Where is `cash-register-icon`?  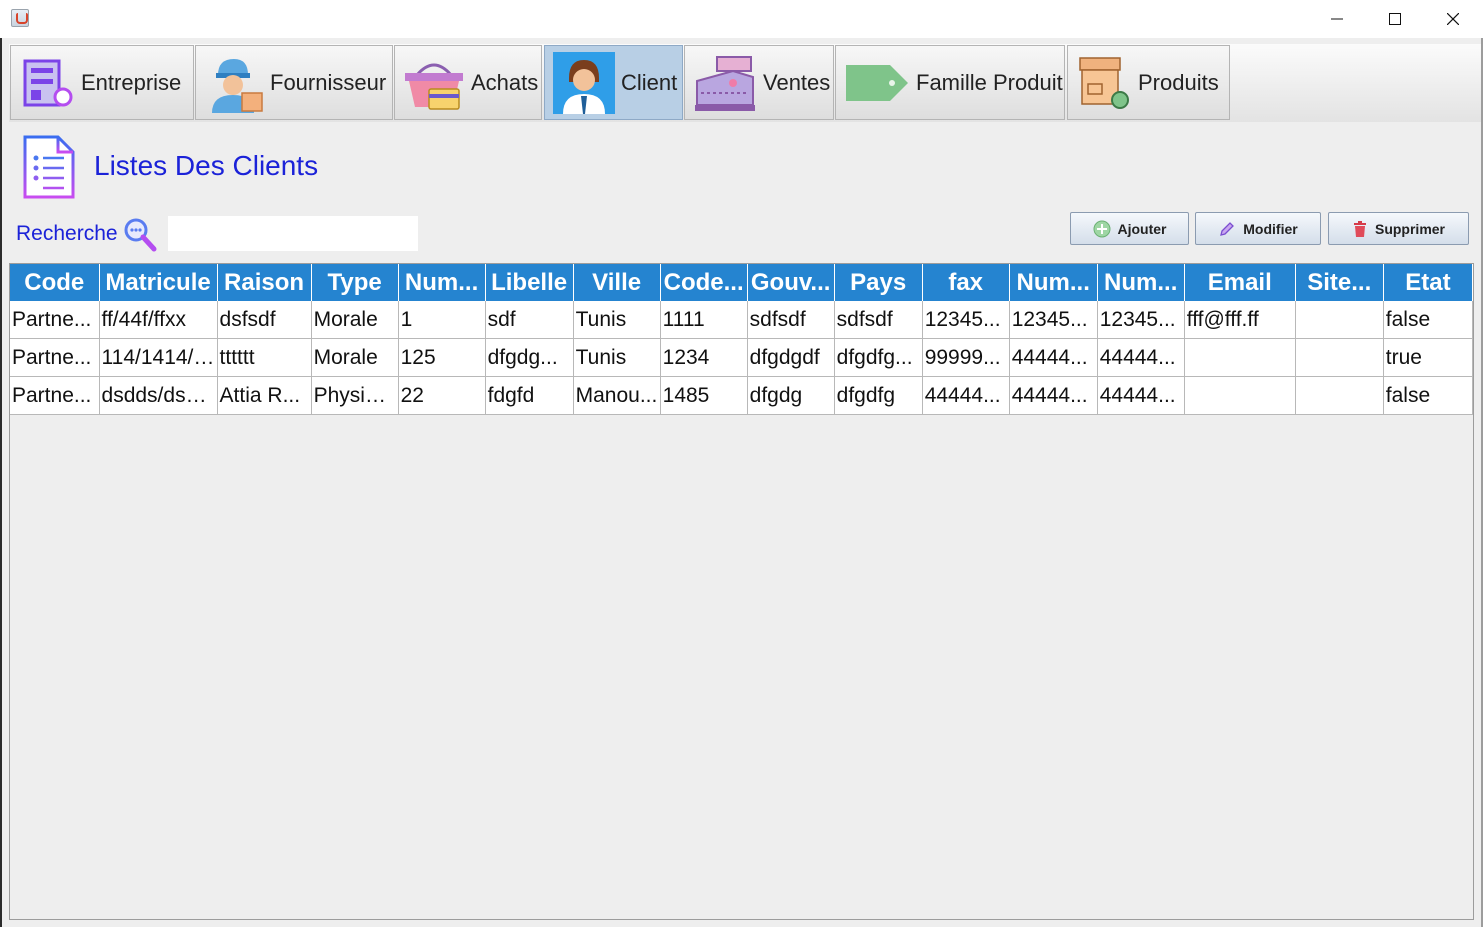 cash-register-icon is located at coordinates (725, 83).